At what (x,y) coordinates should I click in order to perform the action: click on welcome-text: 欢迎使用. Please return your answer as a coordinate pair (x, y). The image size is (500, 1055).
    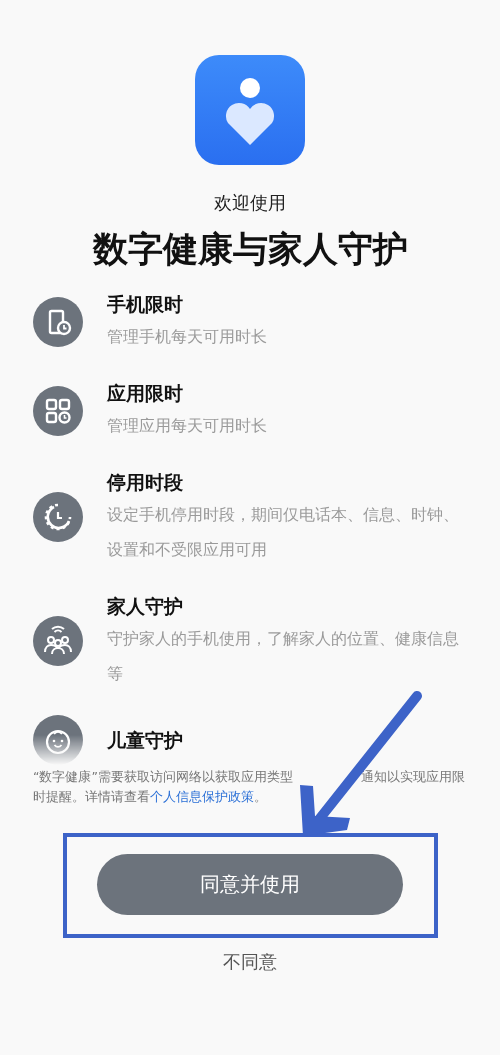
    Looking at the image, I should click on (250, 203).